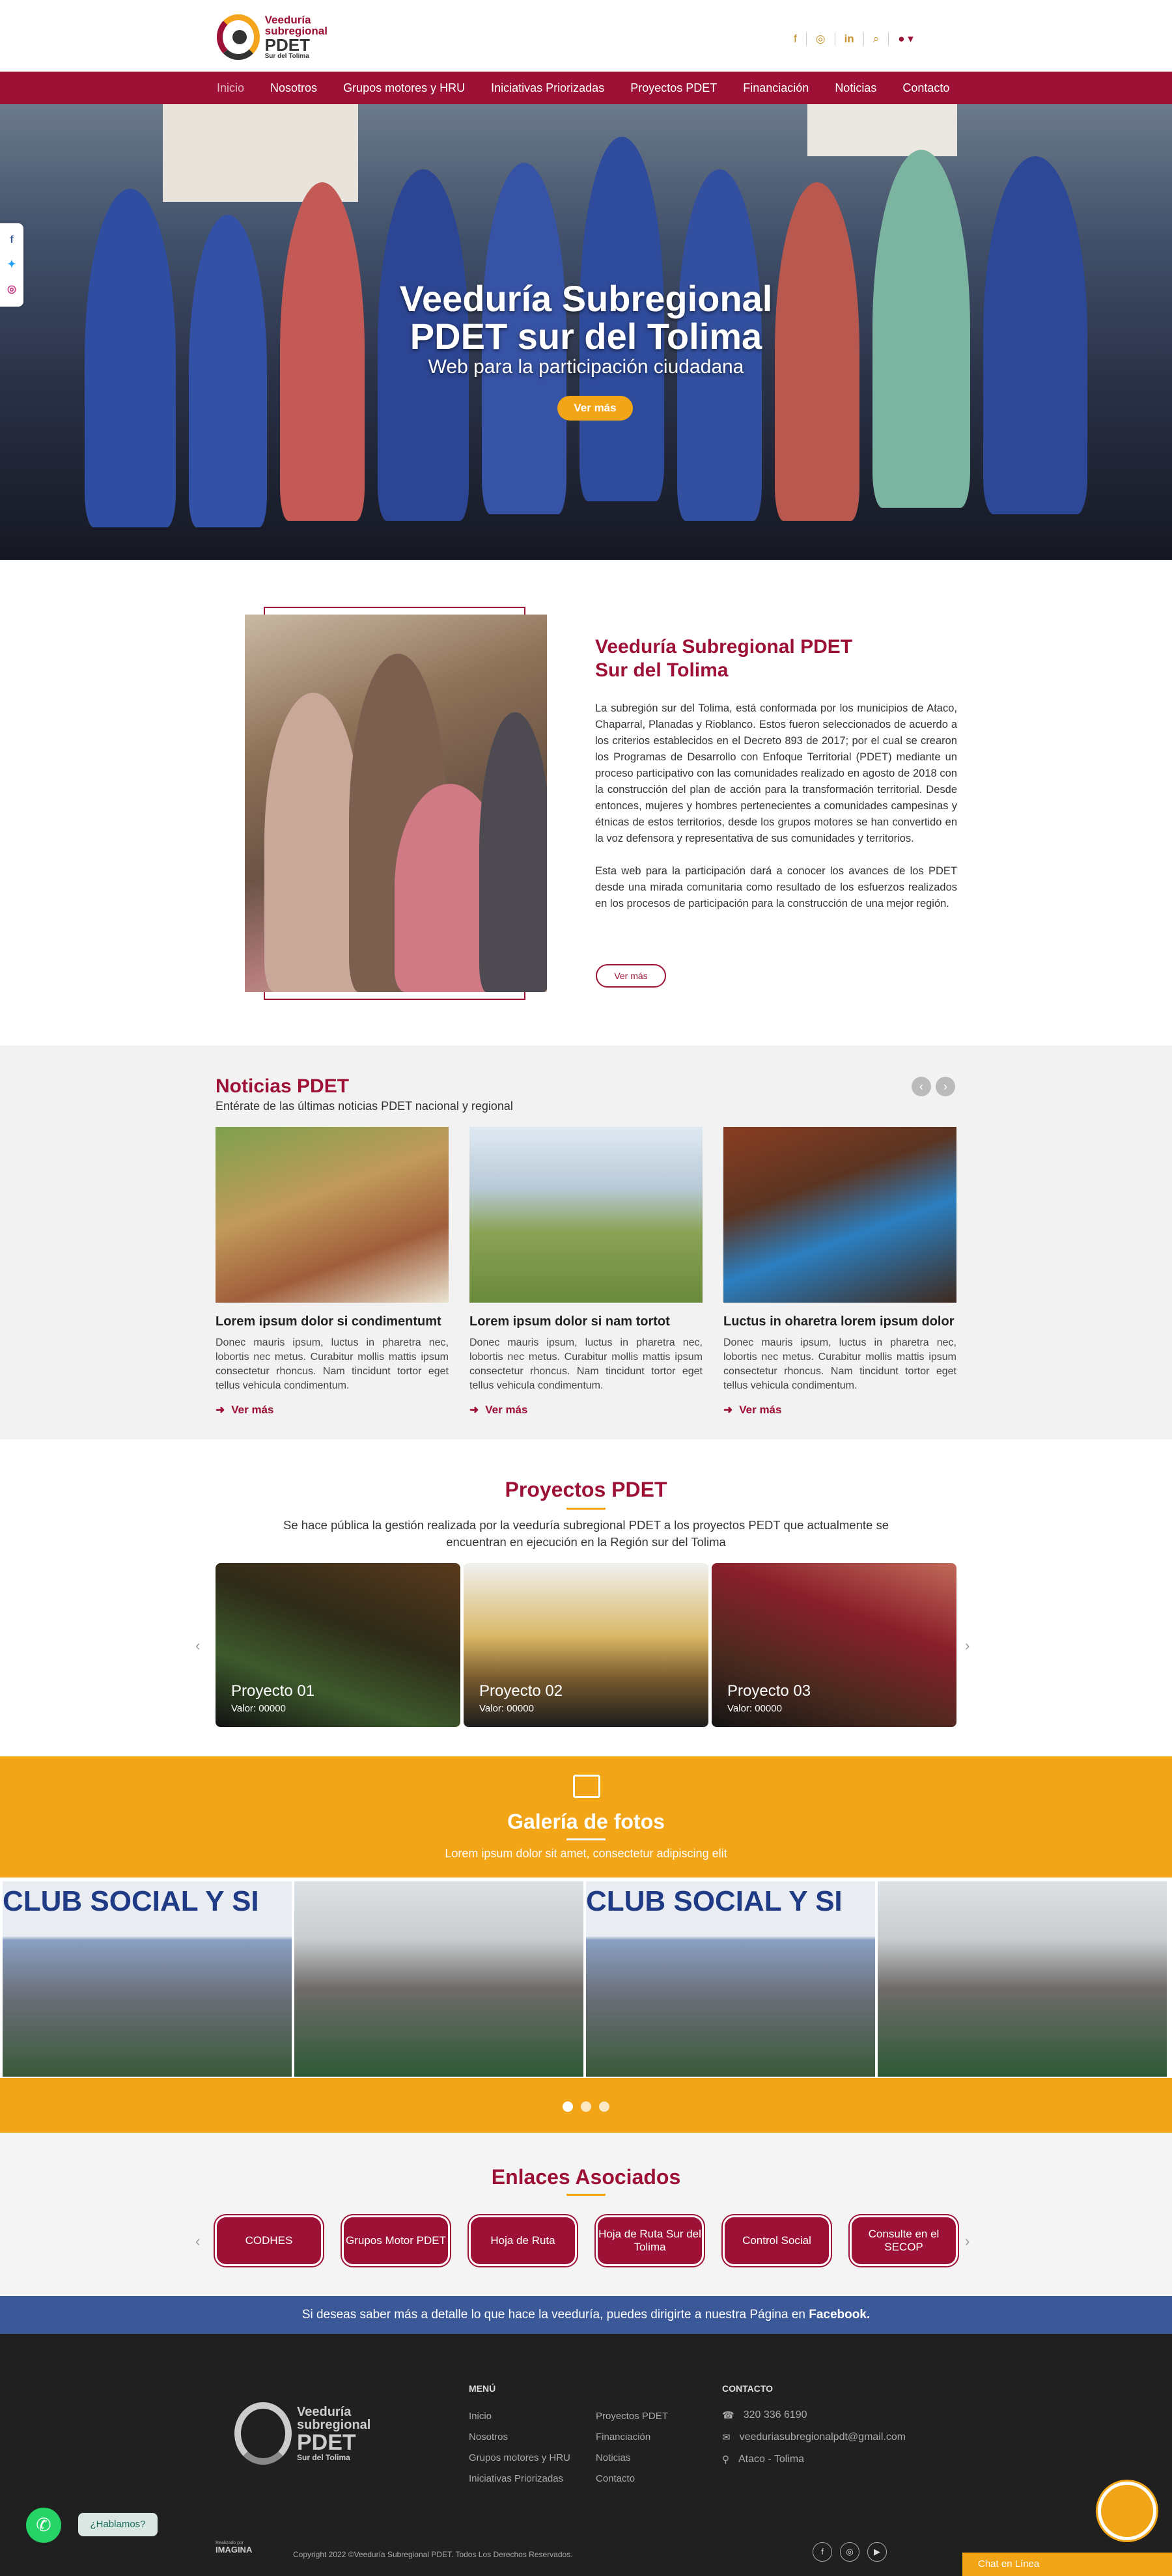 The image size is (1172, 2576). Describe the element at coordinates (673, 88) in the screenshot. I see `nav-item-proyectos: Proyectos PDET` at that location.